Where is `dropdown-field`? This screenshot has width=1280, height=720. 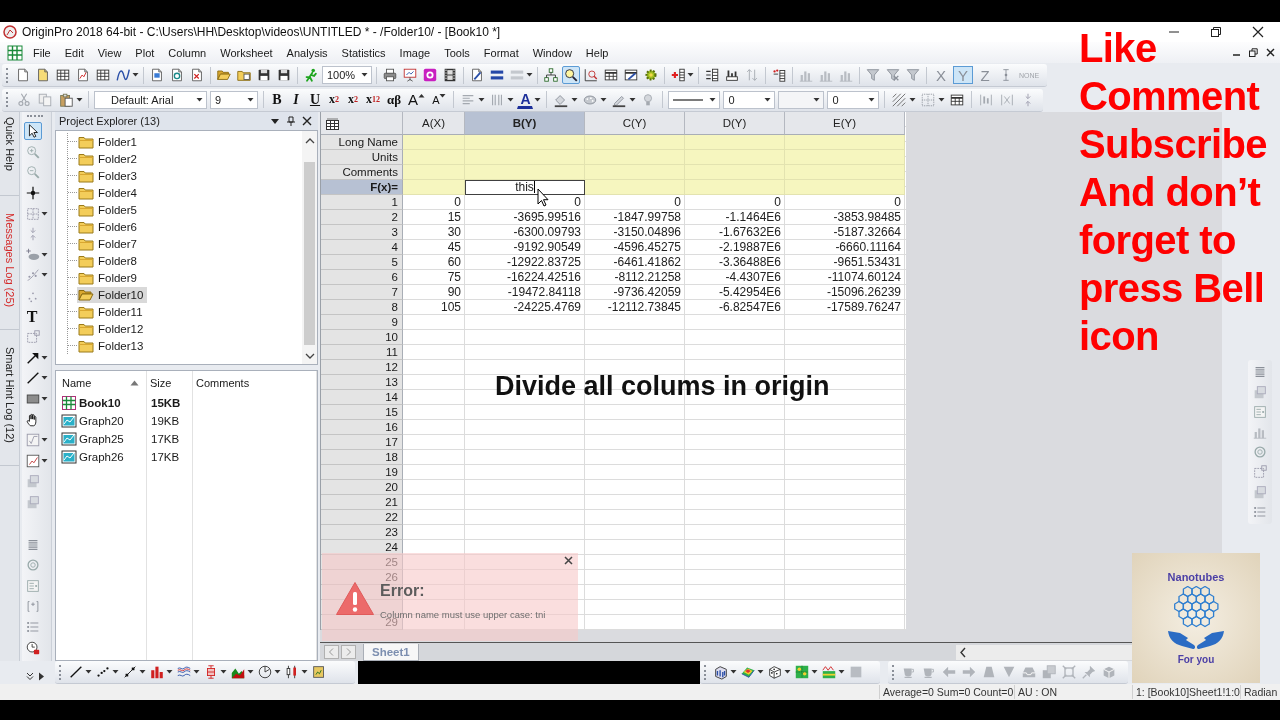 dropdown-field is located at coordinates (801, 99).